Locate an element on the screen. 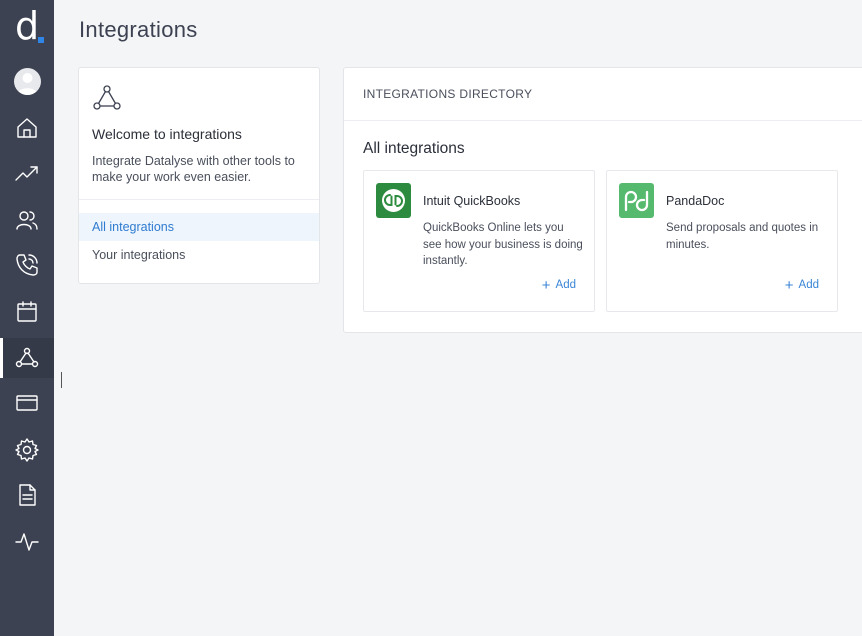 The height and width of the screenshot is (636, 862). credit-card-icon is located at coordinates (27, 403).